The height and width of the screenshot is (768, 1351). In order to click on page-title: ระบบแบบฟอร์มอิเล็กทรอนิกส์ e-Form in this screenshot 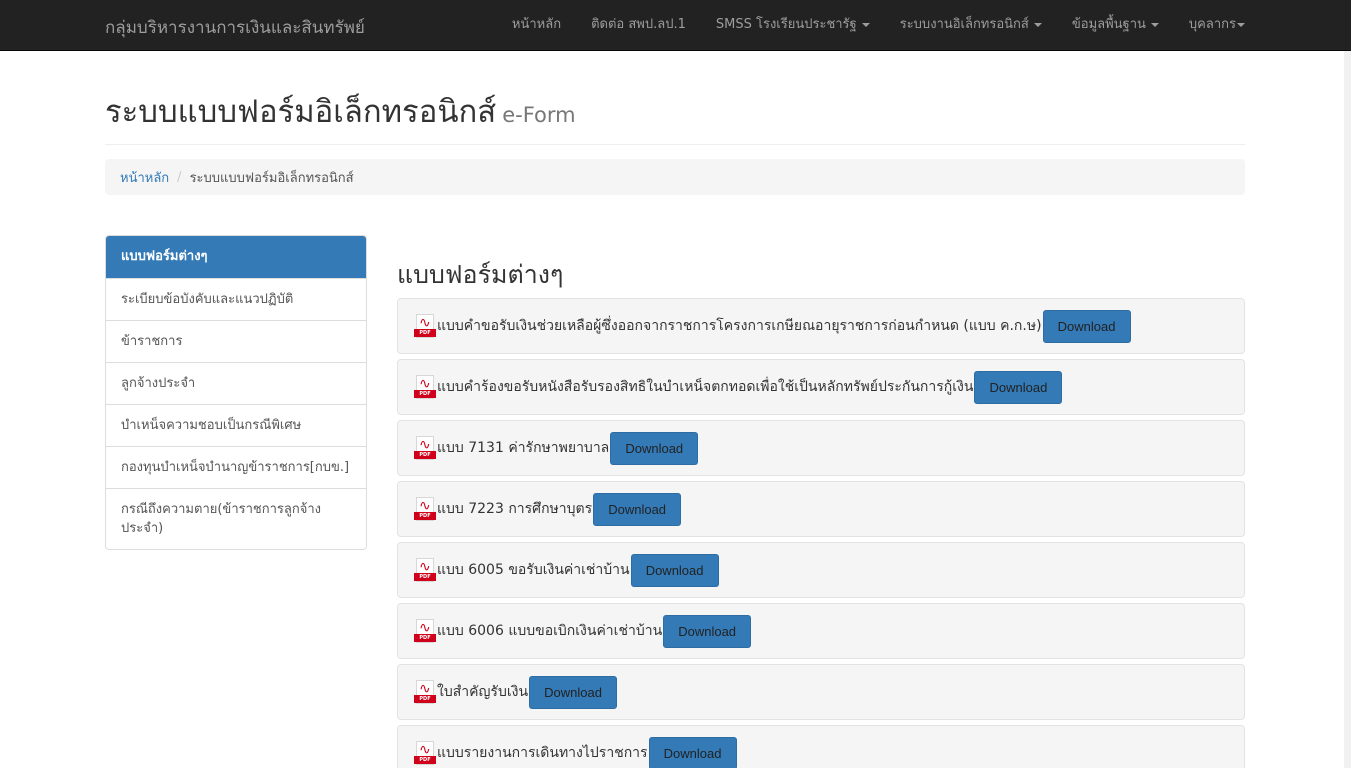, I will do `click(675, 111)`.